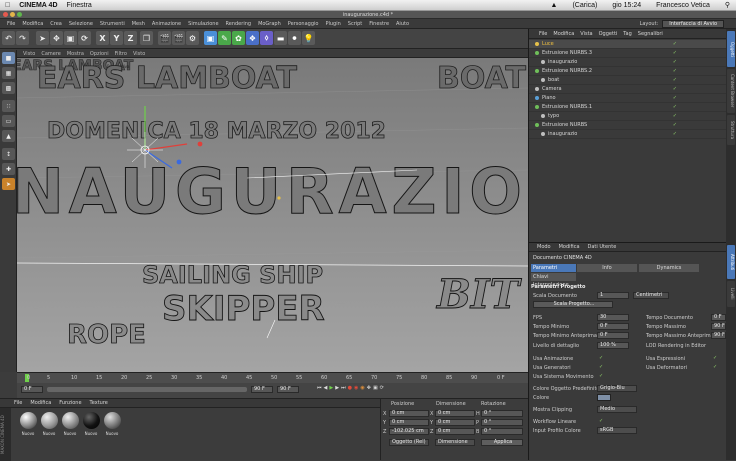  Describe the element at coordinates (608, 34) in the screenshot. I see `obj-menu-oggetti: Oggetti` at that location.